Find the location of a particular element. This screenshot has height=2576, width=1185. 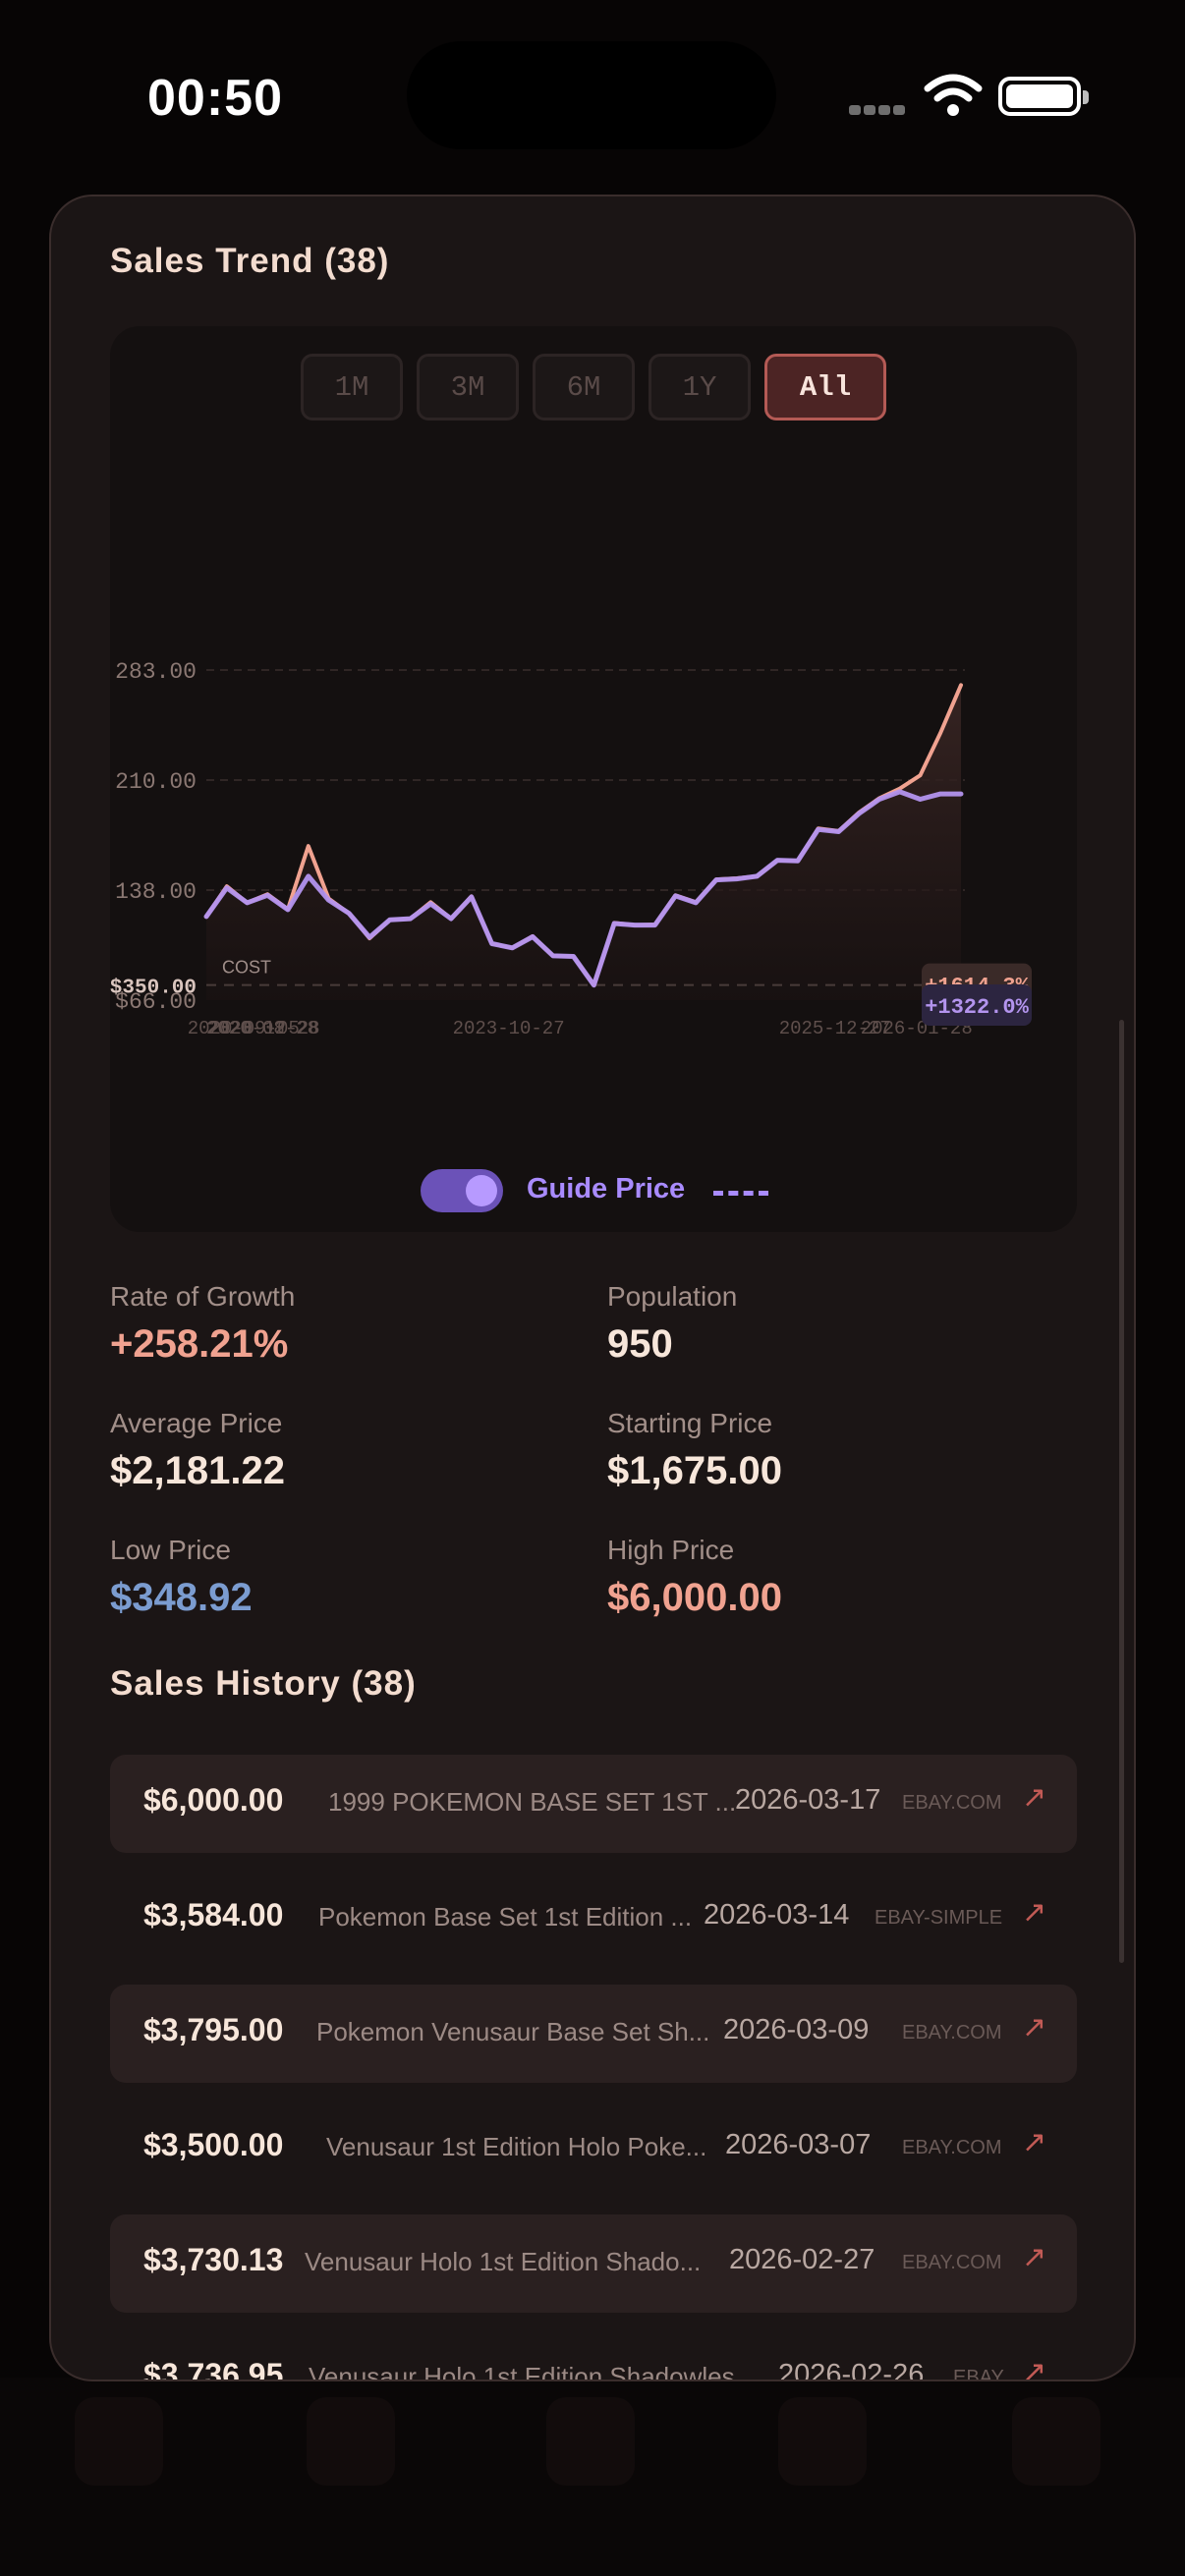

chart-x-tick-label: 2020-12-28 is located at coordinates (264, 1028).